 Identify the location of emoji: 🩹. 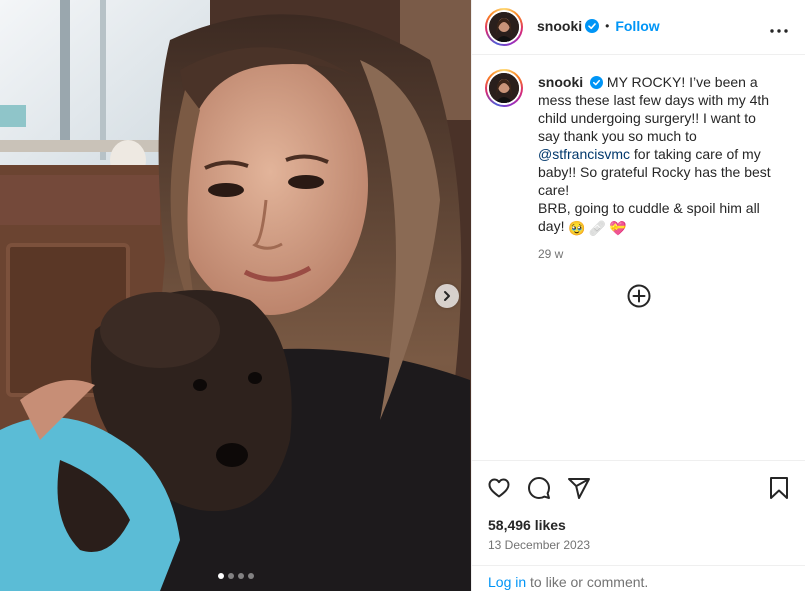
(597, 228).